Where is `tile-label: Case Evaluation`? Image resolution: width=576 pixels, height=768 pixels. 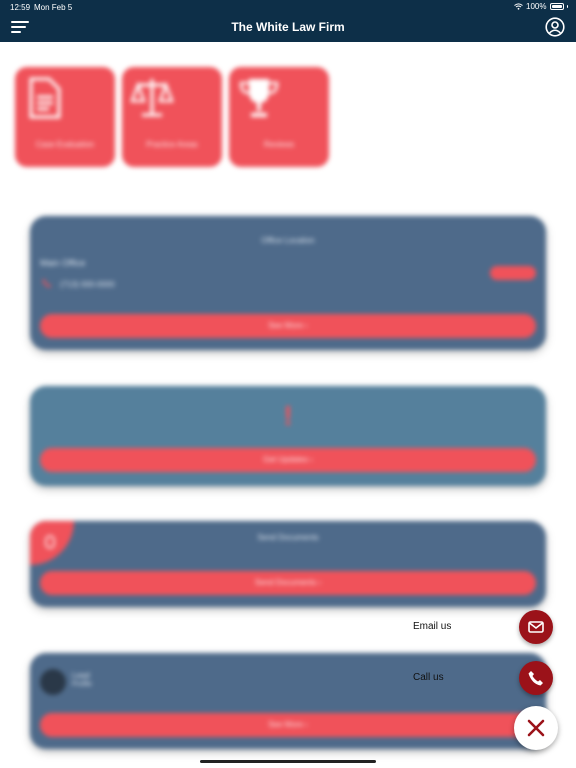 tile-label: Case Evaluation is located at coordinates (65, 144).